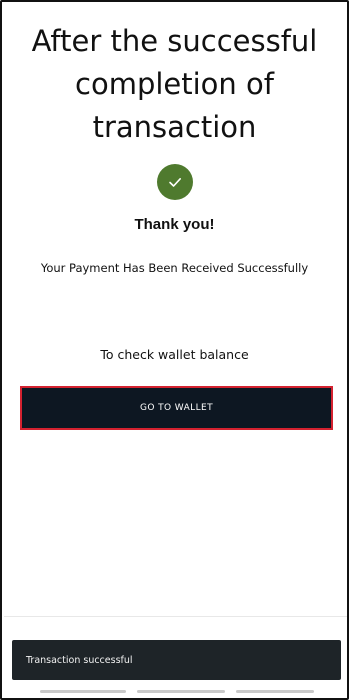 This screenshot has height=700, width=349. Describe the element at coordinates (174, 41) in the screenshot. I see `caption-line-1: After the successful` at that location.